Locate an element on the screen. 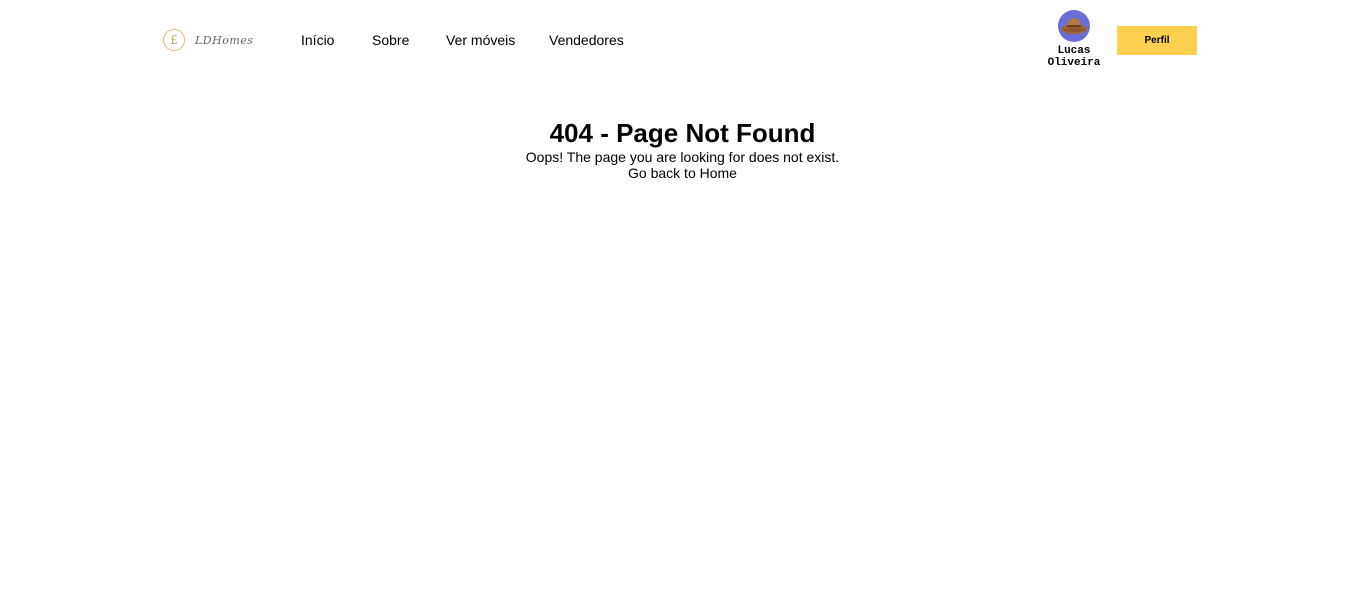 This screenshot has width=1365, height=598. home-link: Go back to Home is located at coordinates (682, 173).